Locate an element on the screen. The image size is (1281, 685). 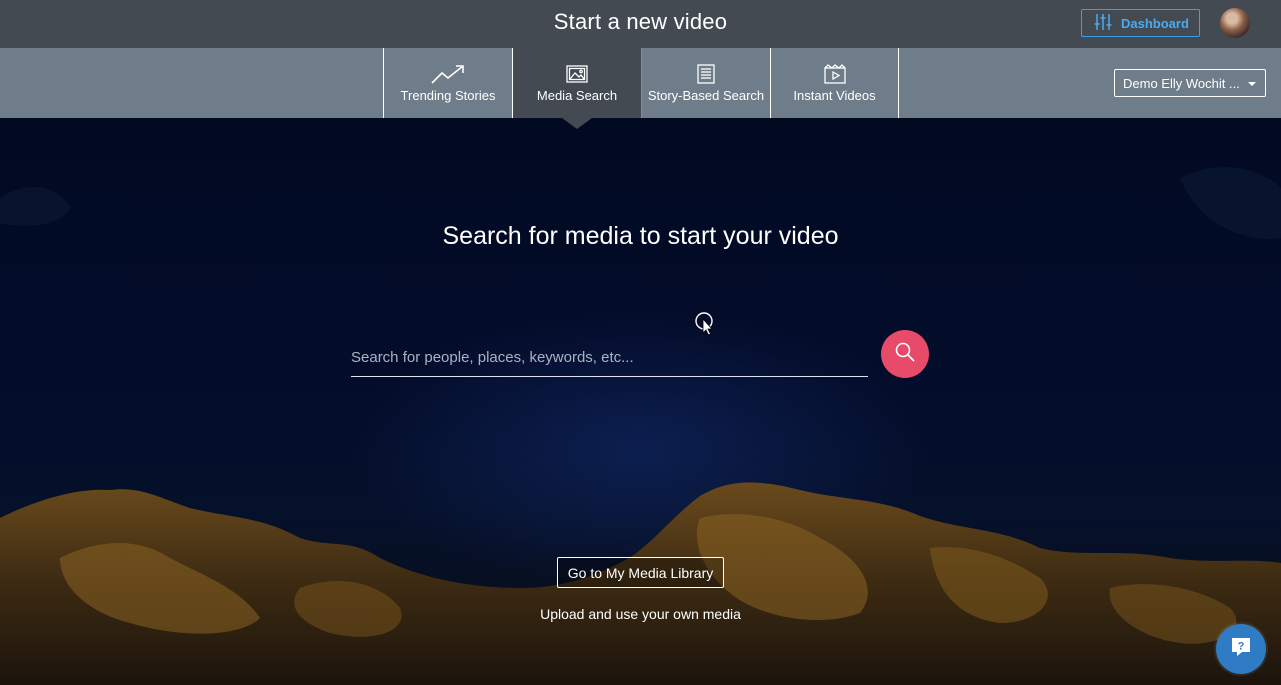
tab-label: Instant Videos is located at coordinates (834, 95).